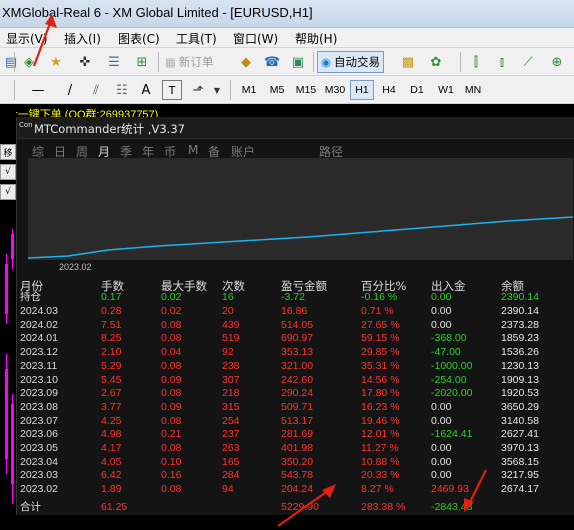 The height and width of the screenshot is (530, 574). Describe the element at coordinates (38, 90) in the screenshot. I see `hline-tool-icon: —` at that location.